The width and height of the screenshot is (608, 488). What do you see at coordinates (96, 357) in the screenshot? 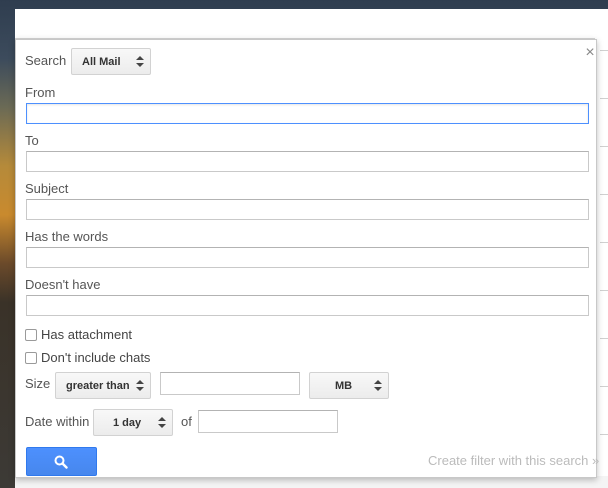
I see `dont-include-chats-label: Don't include chats` at bounding box center [96, 357].